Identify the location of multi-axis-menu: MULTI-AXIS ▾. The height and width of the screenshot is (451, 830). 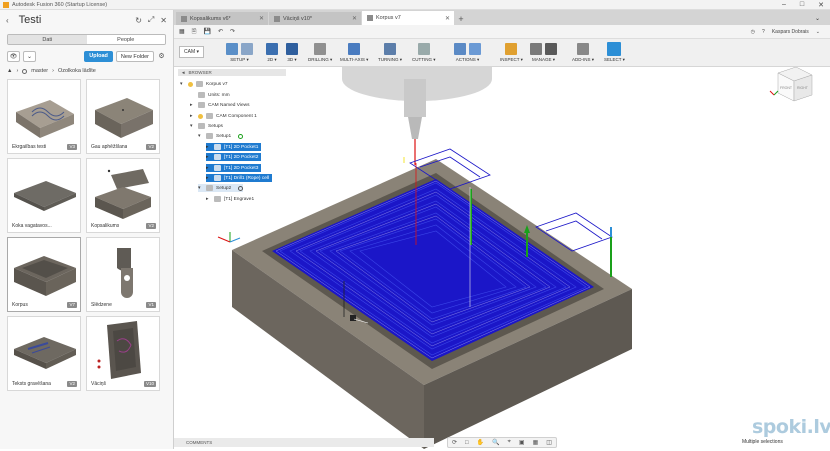
(354, 60).